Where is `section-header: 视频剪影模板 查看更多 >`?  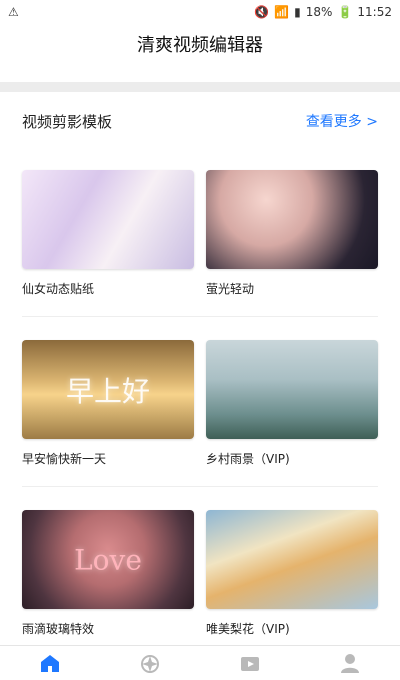
section-header: 视频剪影模板 查看更多 > is located at coordinates (200, 121).